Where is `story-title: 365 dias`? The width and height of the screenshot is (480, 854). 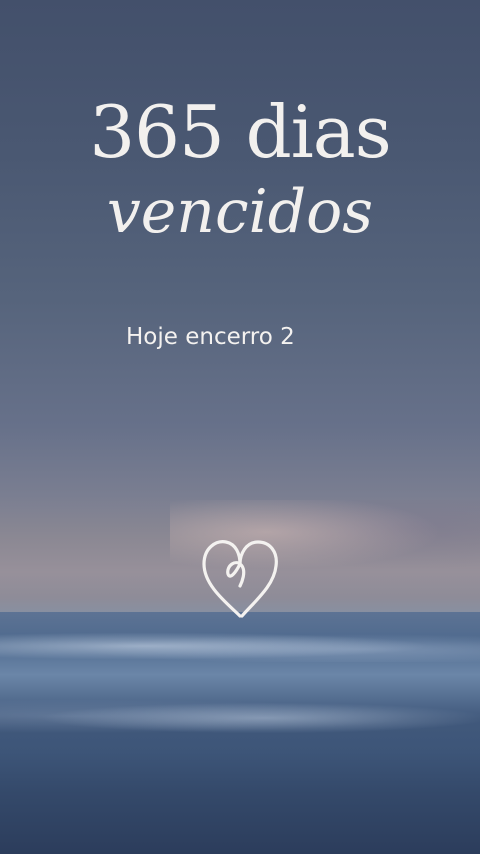
story-title: 365 dias is located at coordinates (240, 132).